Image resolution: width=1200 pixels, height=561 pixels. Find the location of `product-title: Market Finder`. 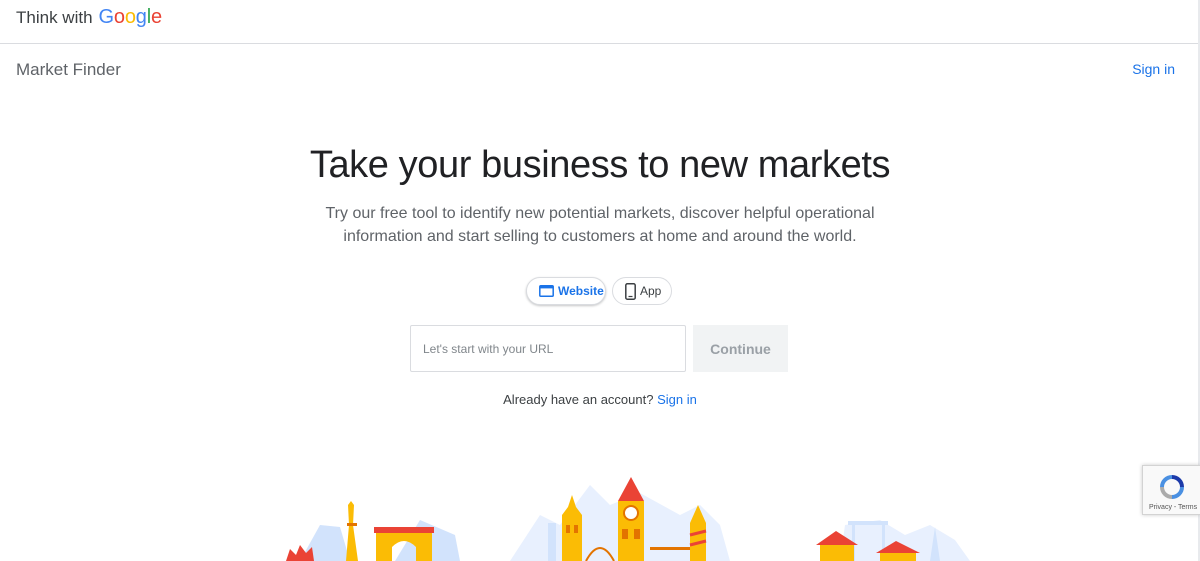

product-title: Market Finder is located at coordinates (68, 69).